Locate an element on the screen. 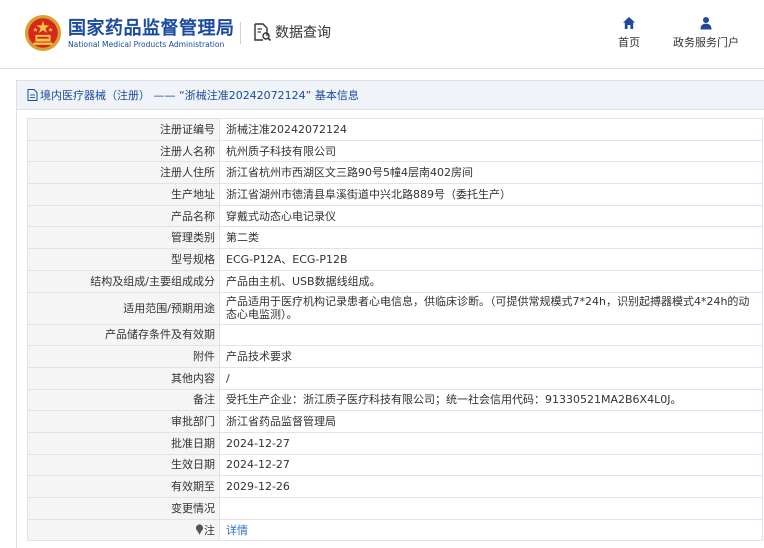 The height and width of the screenshot is (548, 764). field-value: 产品由主机、USB数据线组成。 is located at coordinates (491, 281).